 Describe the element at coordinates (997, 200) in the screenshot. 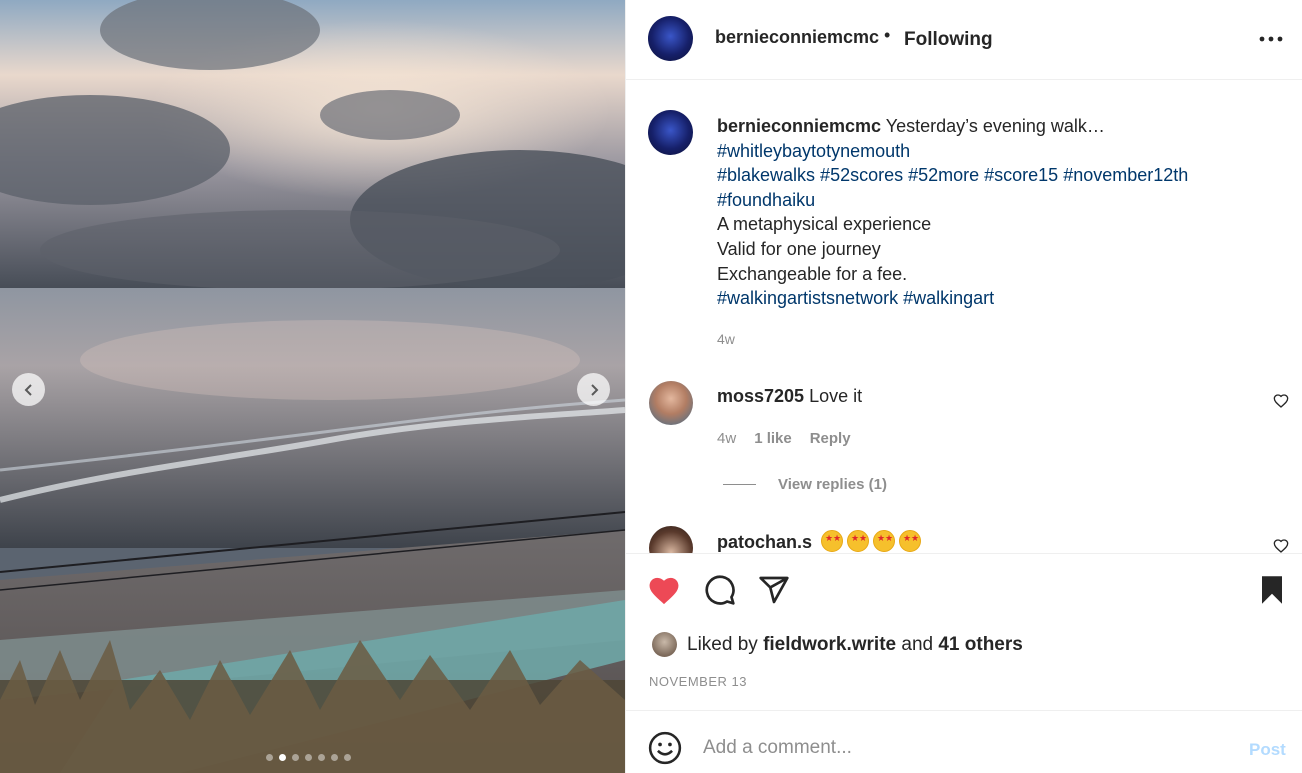

I see `hashtag-line: #foundhaiku` at that location.